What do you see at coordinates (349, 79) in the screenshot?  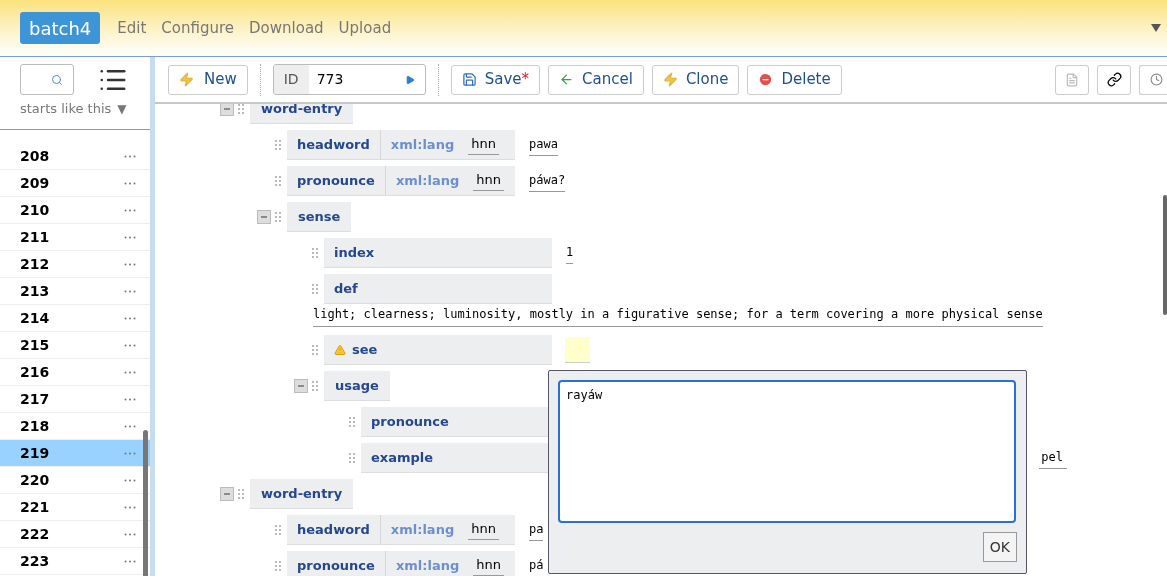 I see `id-field: ID 773` at bounding box center [349, 79].